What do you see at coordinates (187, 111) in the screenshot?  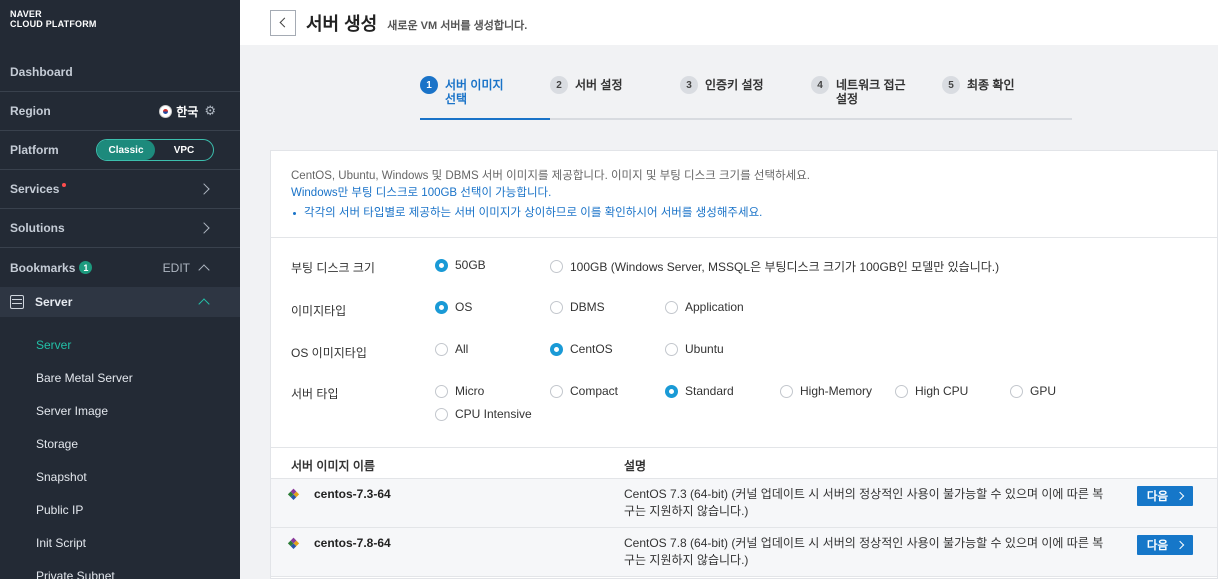 I see `region-value: 한국` at bounding box center [187, 111].